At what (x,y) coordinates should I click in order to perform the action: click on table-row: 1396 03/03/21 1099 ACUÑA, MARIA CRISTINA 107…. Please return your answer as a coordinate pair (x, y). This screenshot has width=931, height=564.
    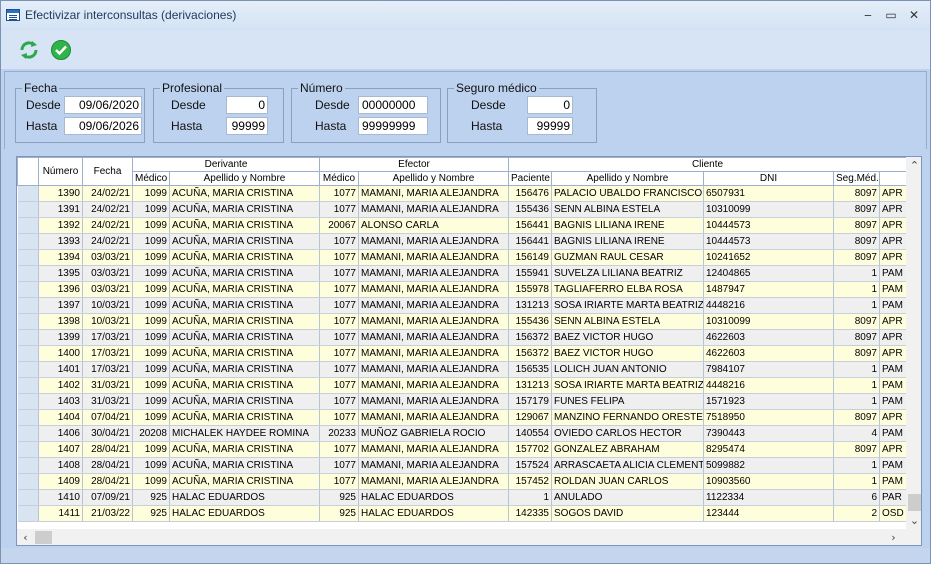
    Looking at the image, I should click on (462, 289).